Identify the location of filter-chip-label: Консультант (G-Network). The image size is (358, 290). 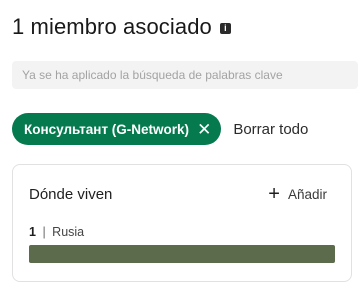
(107, 129).